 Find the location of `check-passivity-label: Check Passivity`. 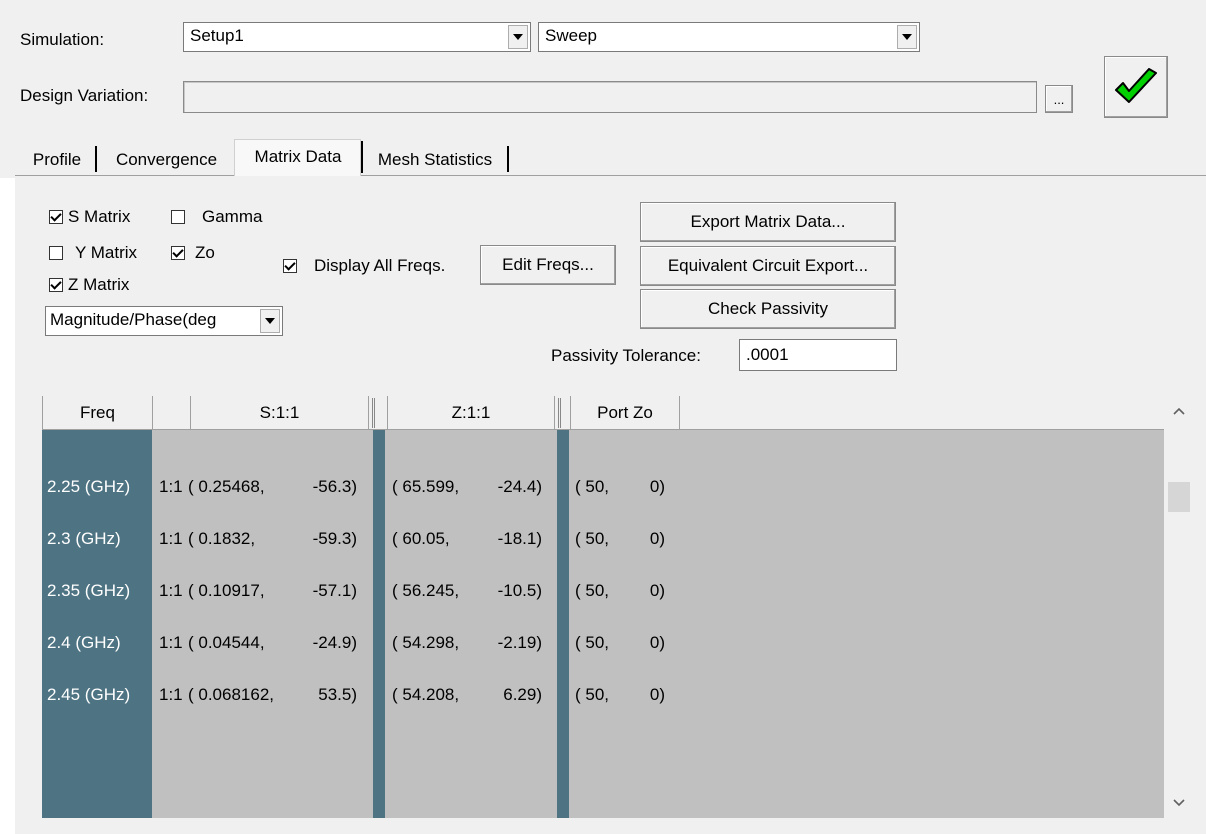

check-passivity-label: Check Passivity is located at coordinates (768, 308).